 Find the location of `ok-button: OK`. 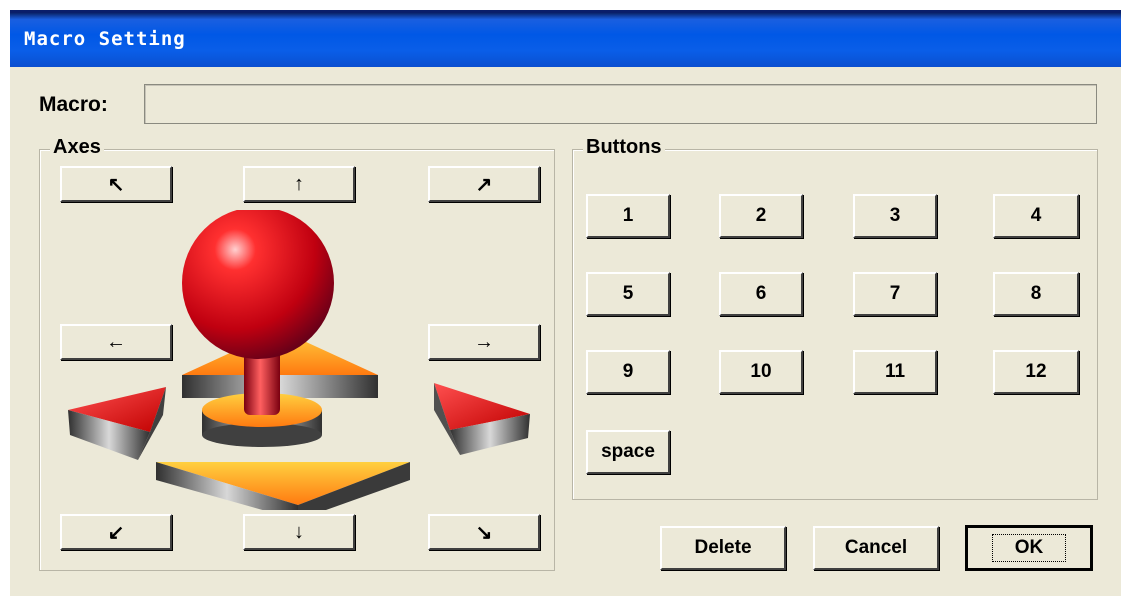

ok-button: OK is located at coordinates (1029, 548).